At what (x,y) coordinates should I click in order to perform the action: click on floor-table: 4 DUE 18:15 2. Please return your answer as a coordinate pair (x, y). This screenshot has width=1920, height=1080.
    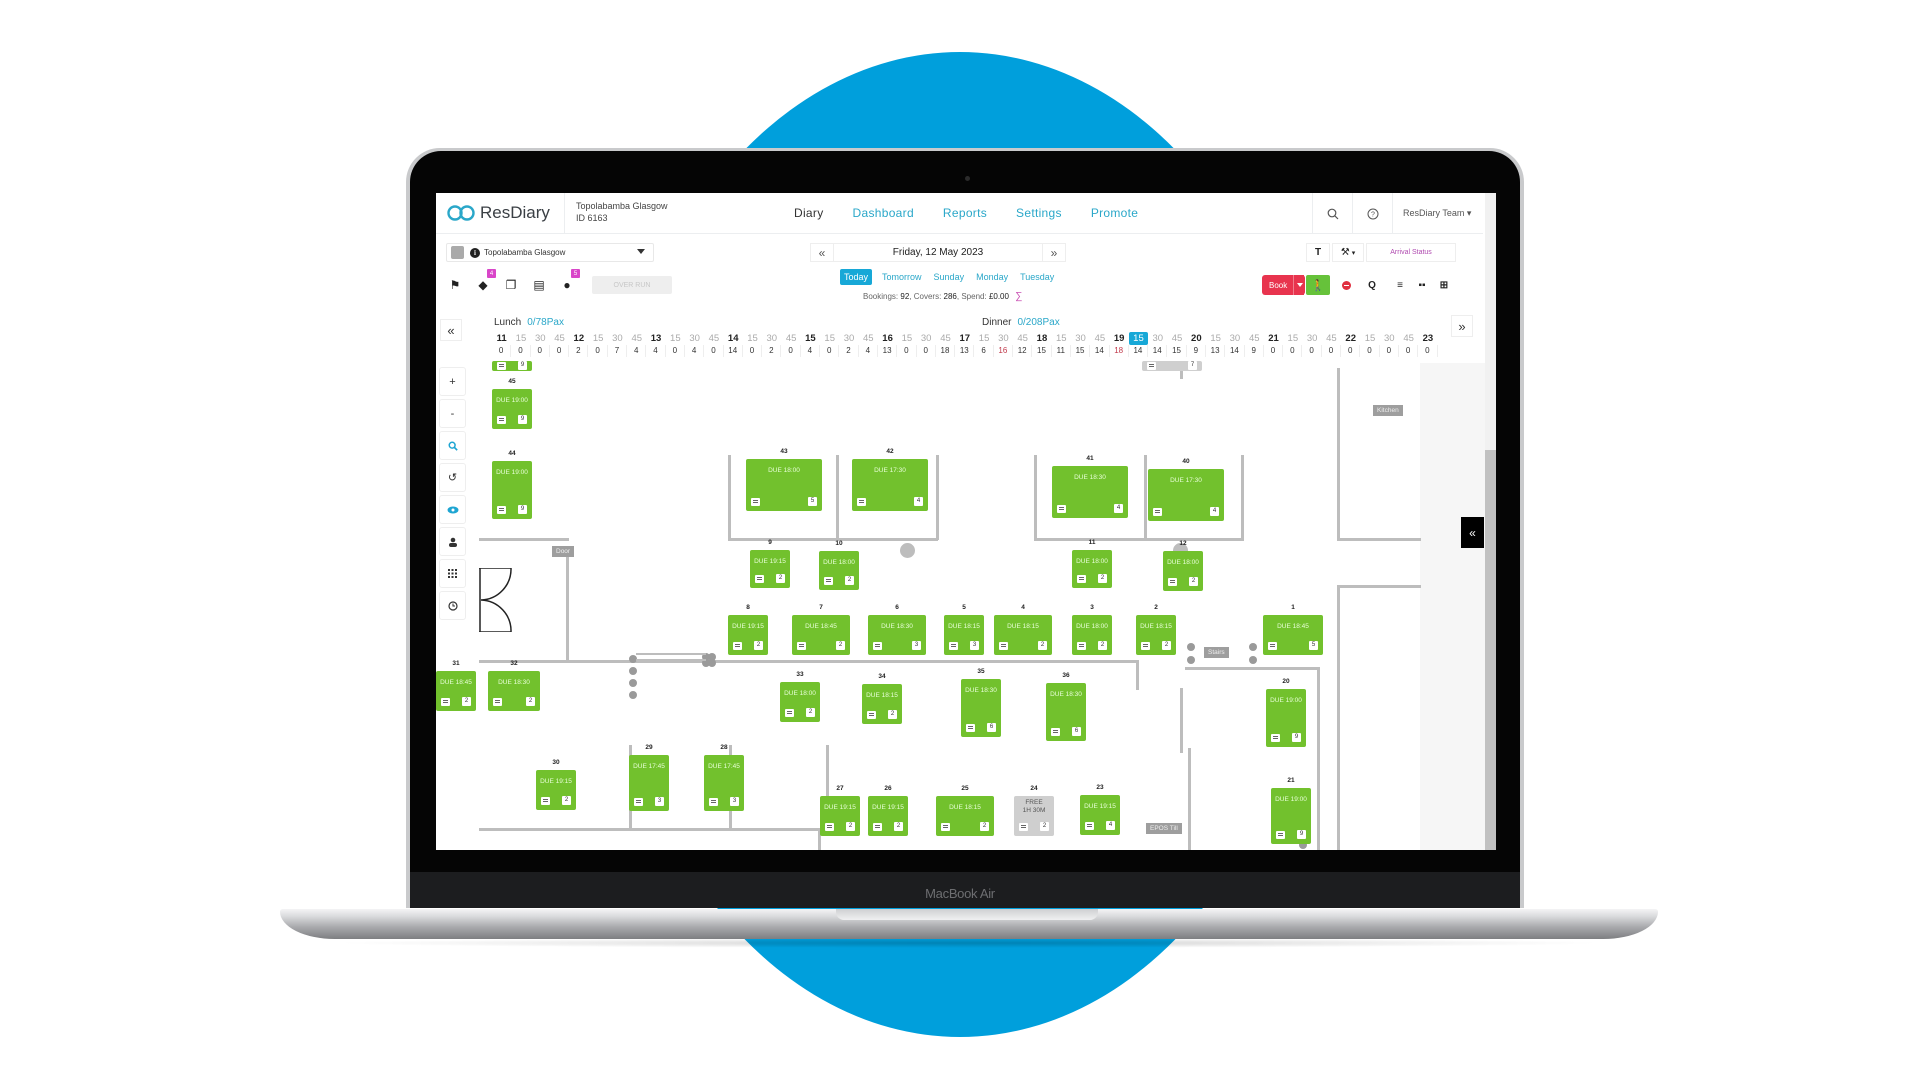
    Looking at the image, I should click on (1023, 629).